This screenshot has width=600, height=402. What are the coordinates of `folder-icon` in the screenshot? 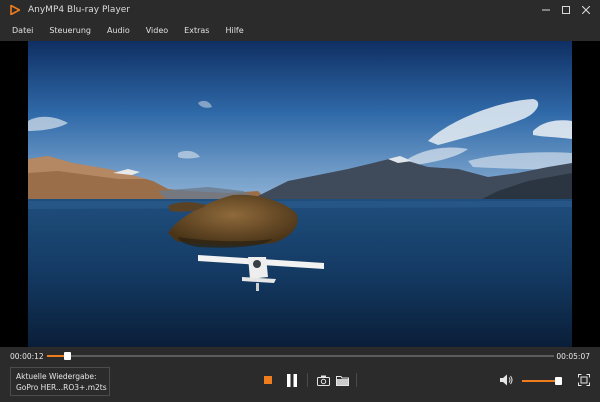 It's located at (342, 380).